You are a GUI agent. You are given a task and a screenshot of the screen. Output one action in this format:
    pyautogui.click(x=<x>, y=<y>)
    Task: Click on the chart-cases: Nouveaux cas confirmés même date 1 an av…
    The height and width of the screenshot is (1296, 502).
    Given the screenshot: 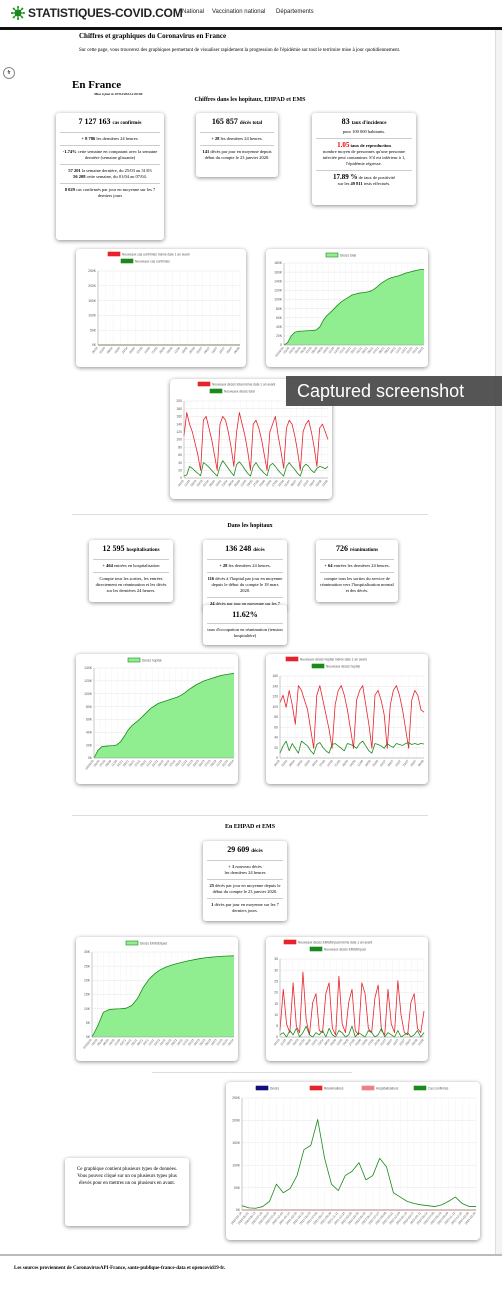 What is the action you would take?
    pyautogui.click(x=161, y=308)
    